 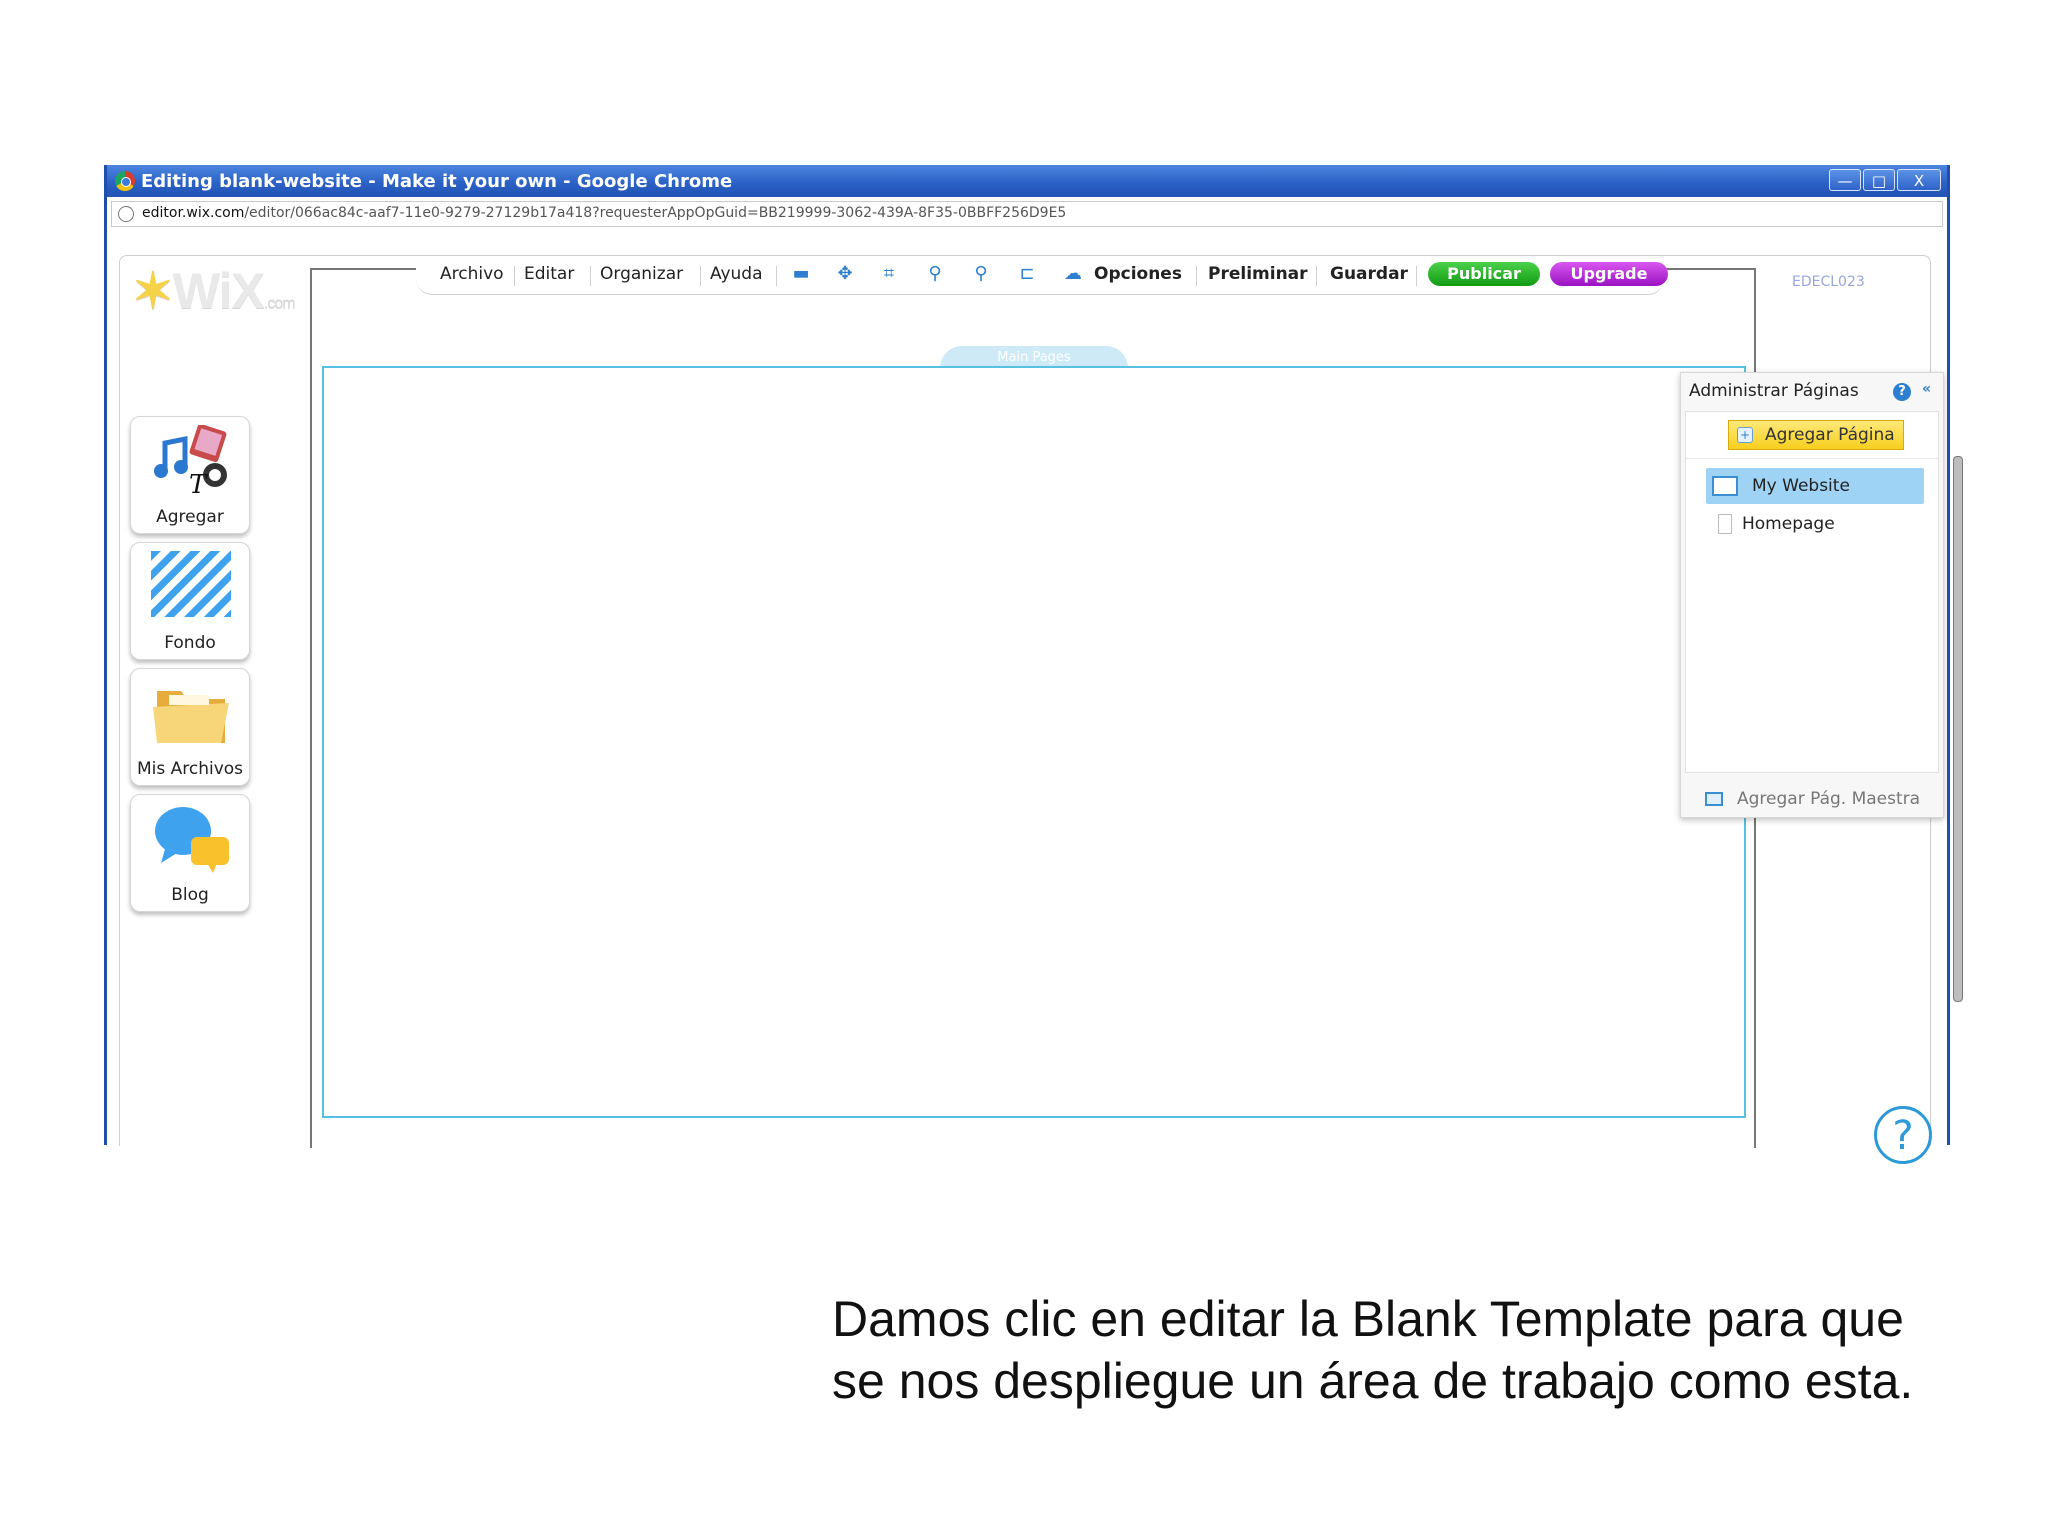 I want to click on page-item-homepage: Homepage, so click(x=1827, y=524).